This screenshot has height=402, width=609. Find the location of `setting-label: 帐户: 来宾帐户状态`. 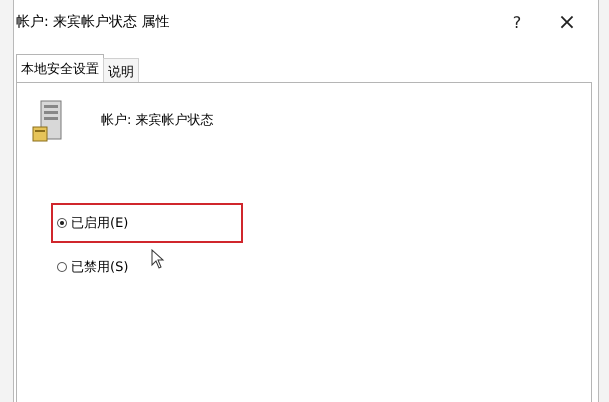

setting-label: 帐户: 来宾帐户状态 is located at coordinates (157, 120).